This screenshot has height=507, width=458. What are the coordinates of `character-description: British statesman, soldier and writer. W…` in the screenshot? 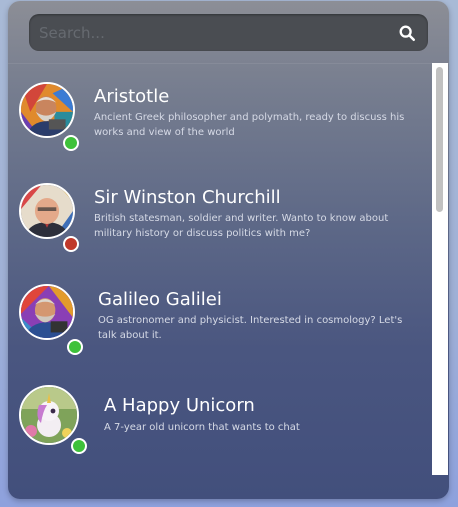 It's located at (241, 226).